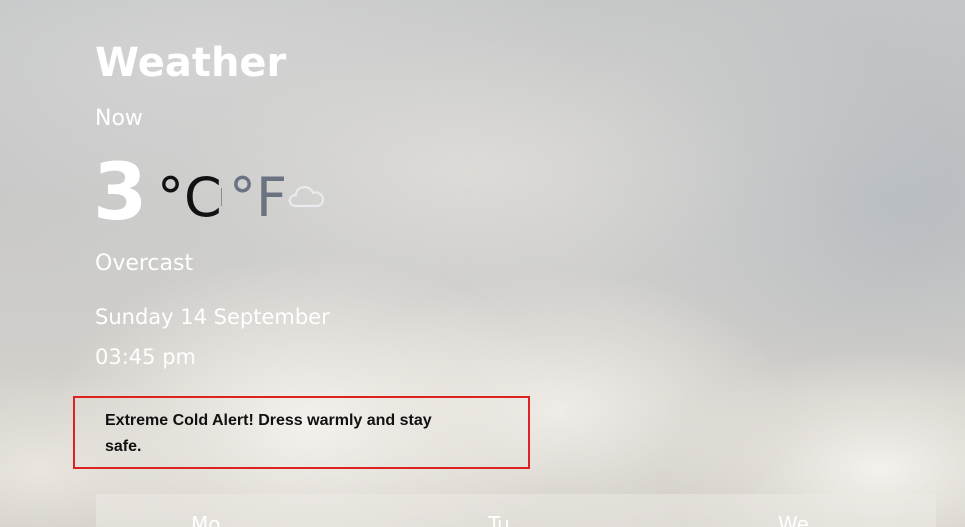  I want to click on date-text: Sunday 14 September, so click(212, 317).